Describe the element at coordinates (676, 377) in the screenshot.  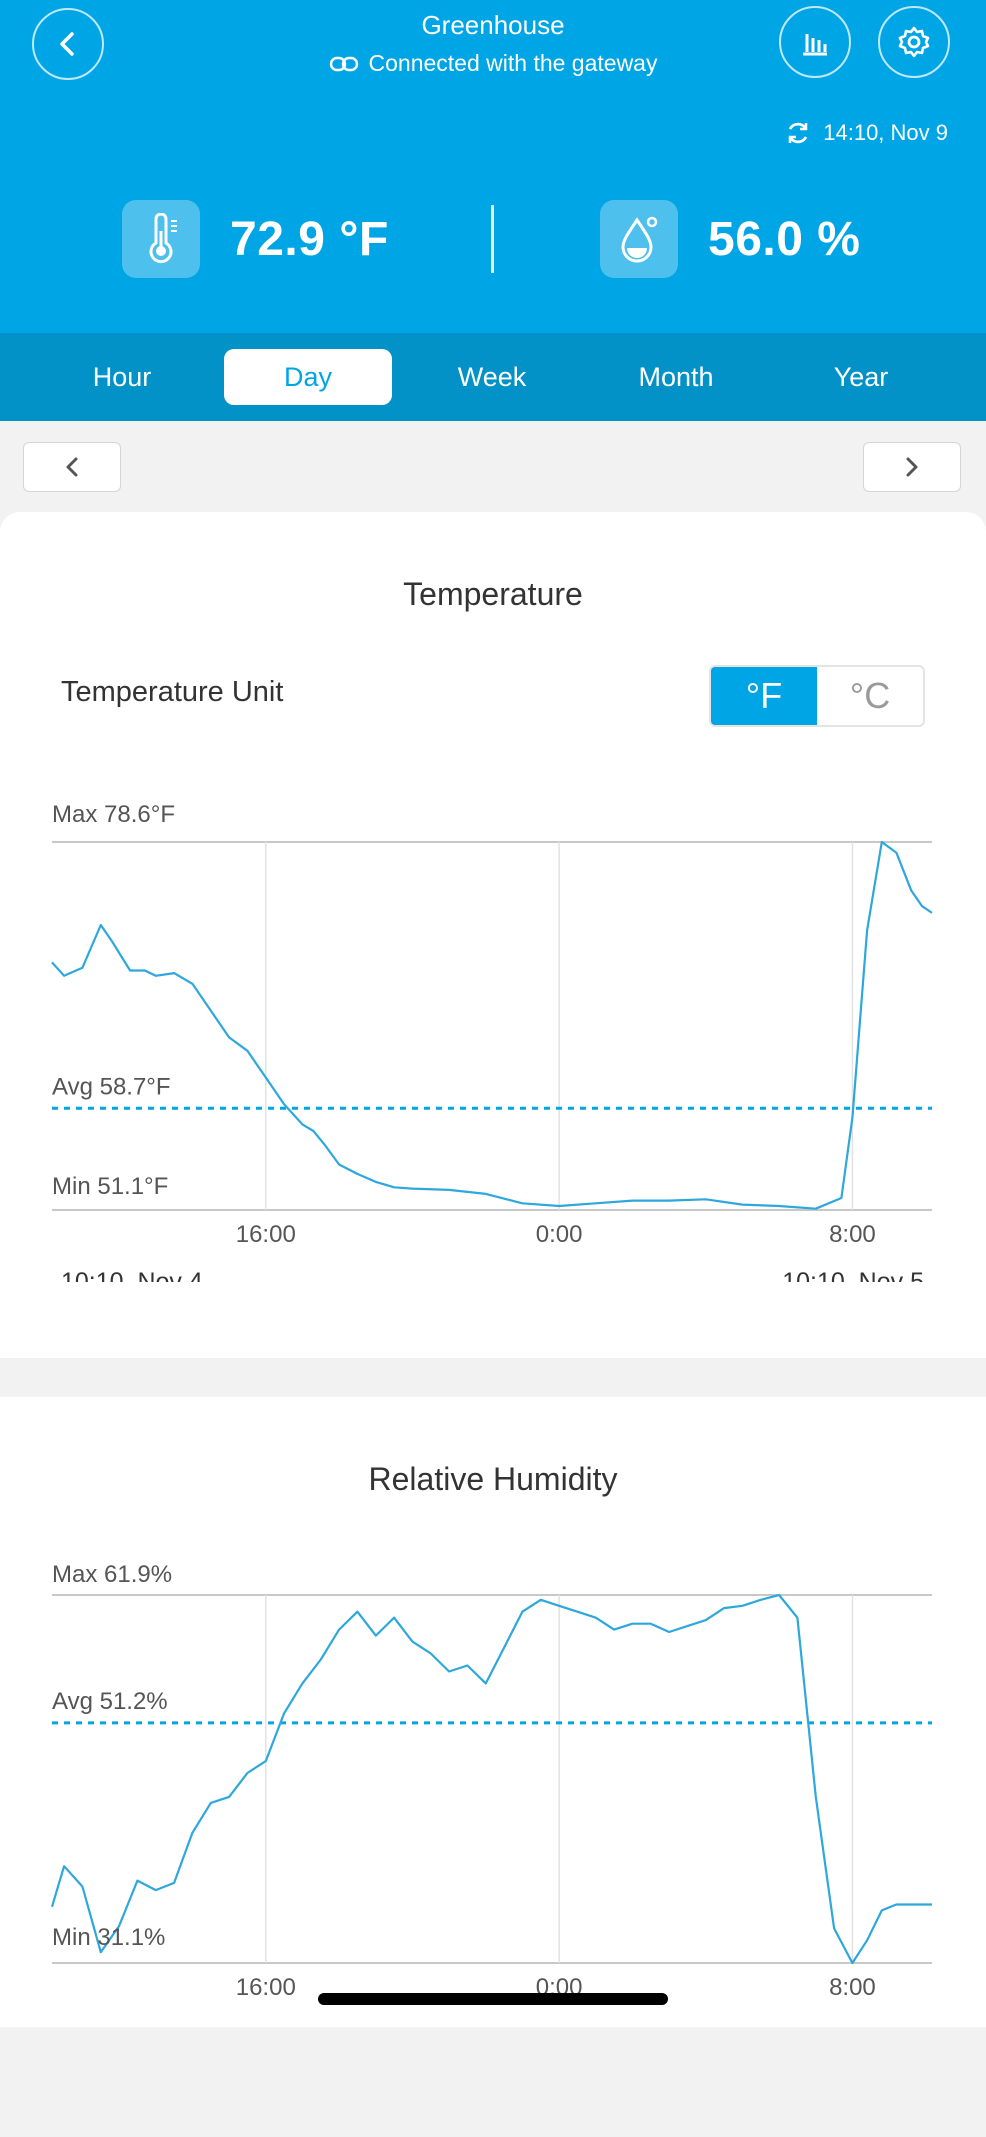
I see `tab-month: Month` at that location.